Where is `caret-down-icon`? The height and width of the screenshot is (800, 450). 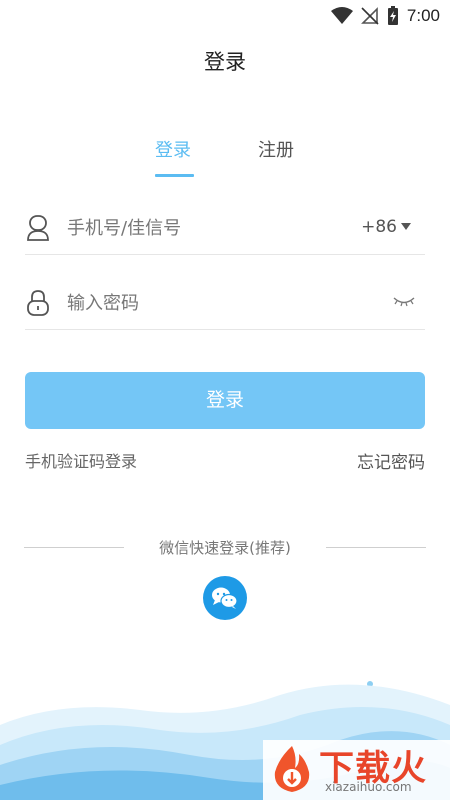 caret-down-icon is located at coordinates (406, 226).